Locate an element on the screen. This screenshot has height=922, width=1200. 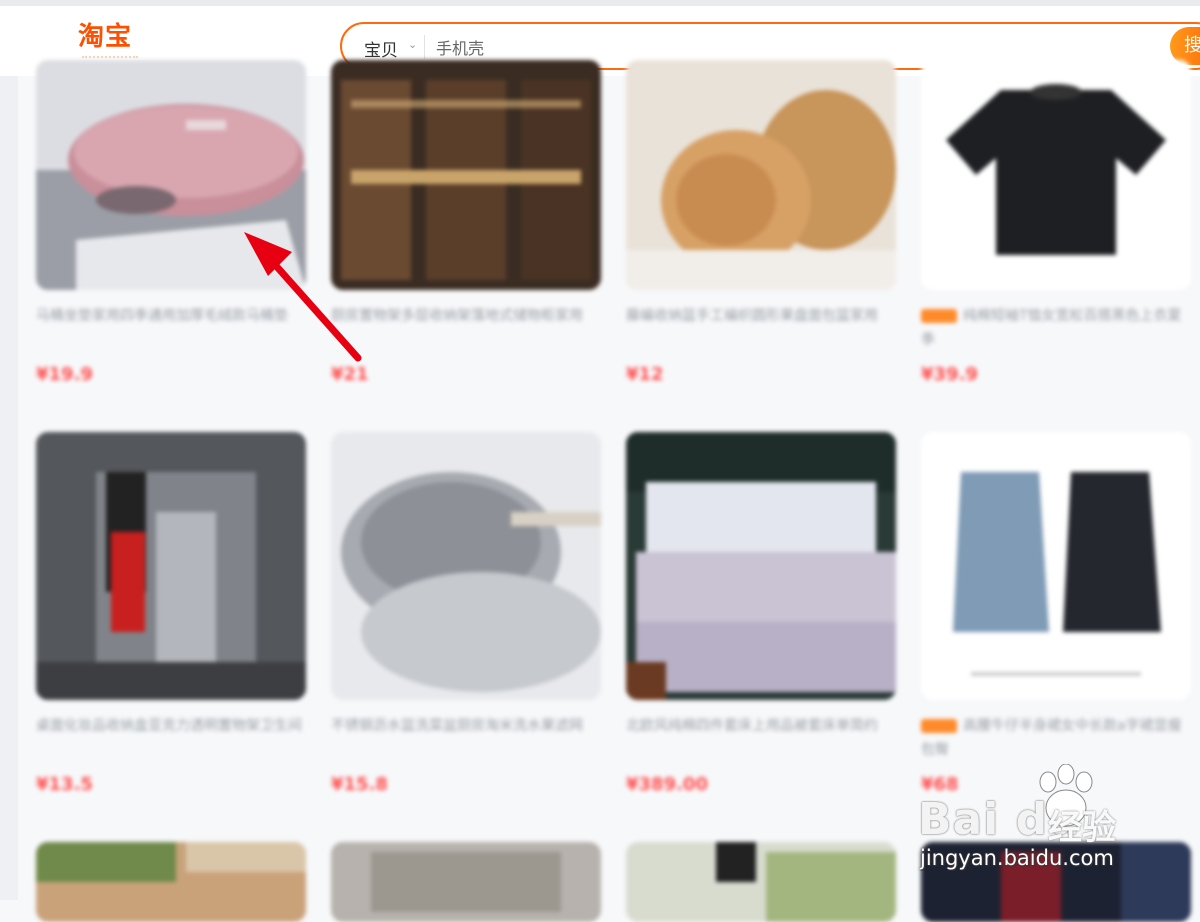
product-price: ¥389.00 is located at coordinates (667, 784).